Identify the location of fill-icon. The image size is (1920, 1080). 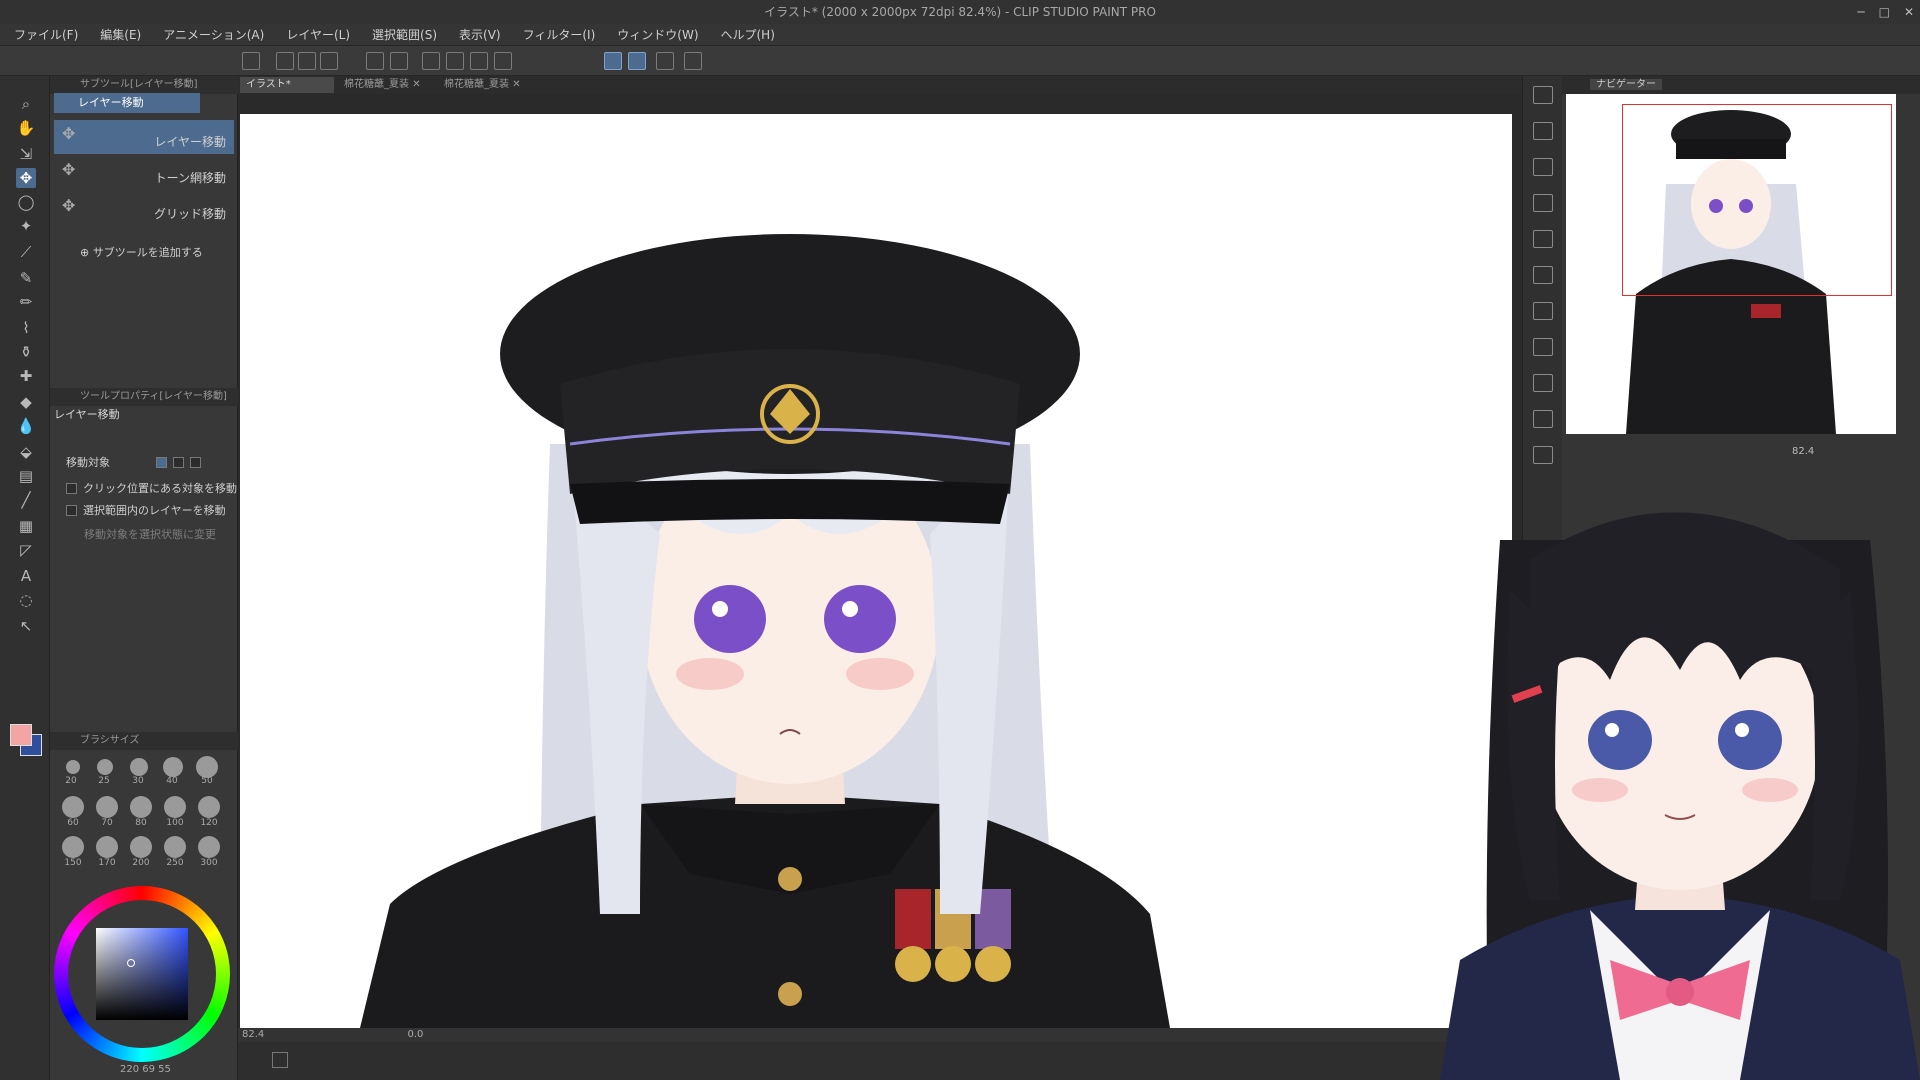
(455, 61).